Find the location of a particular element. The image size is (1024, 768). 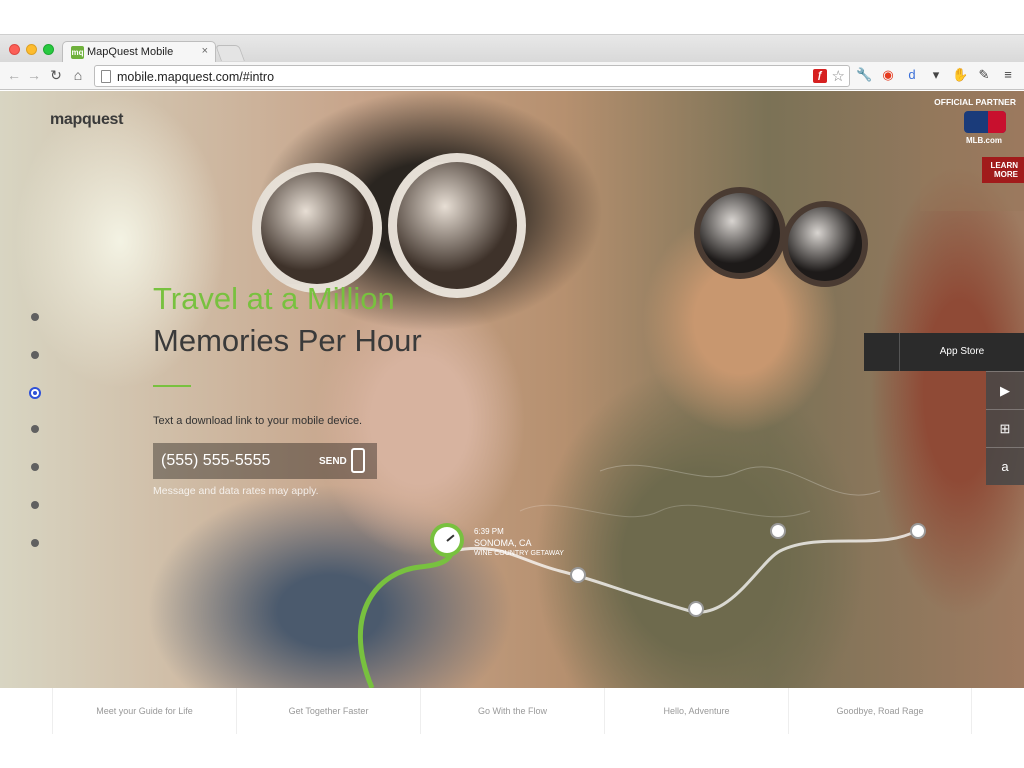

pin-subtitle: WINE COUNTRY GETAWAY is located at coordinates (519, 553).